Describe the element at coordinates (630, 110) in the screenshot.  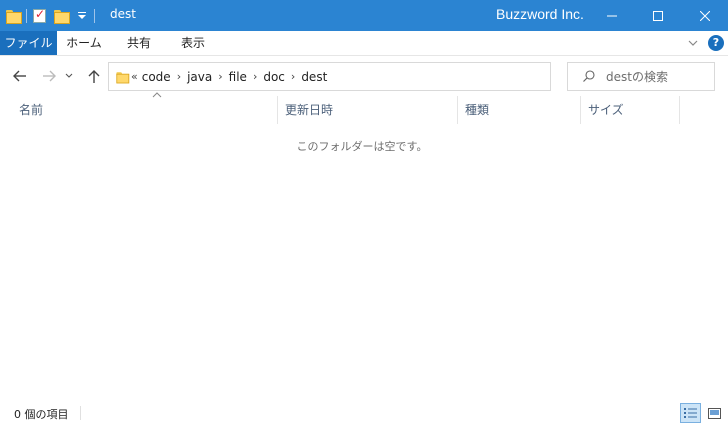
I see `column-header-size: サイズ` at that location.